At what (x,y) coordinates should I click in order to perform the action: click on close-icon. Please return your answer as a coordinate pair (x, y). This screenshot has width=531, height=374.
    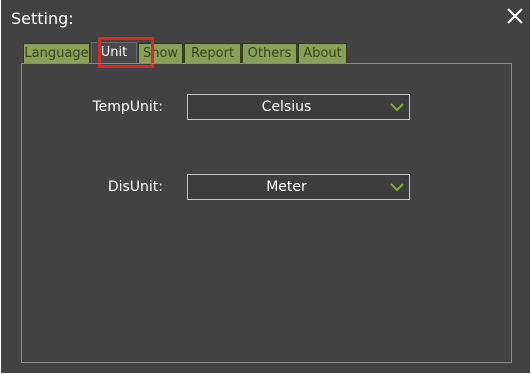
    Looking at the image, I should click on (515, 16).